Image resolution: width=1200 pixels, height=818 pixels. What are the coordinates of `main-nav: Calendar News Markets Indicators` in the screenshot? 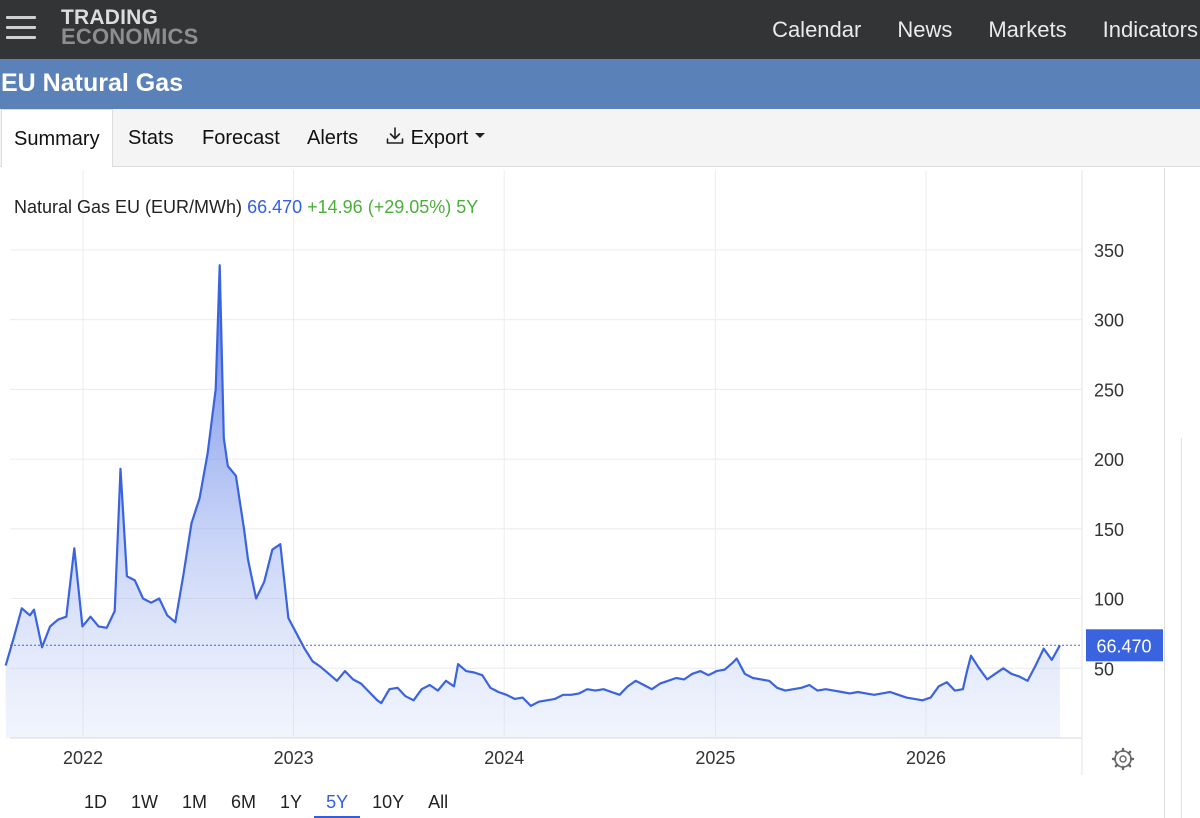 It's located at (986, 29).